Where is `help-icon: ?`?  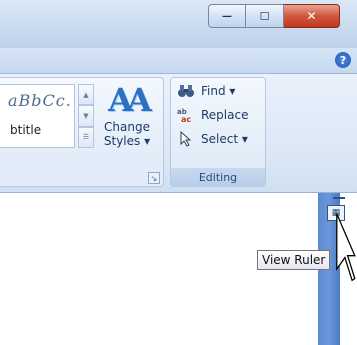 help-icon: ? is located at coordinates (343, 60).